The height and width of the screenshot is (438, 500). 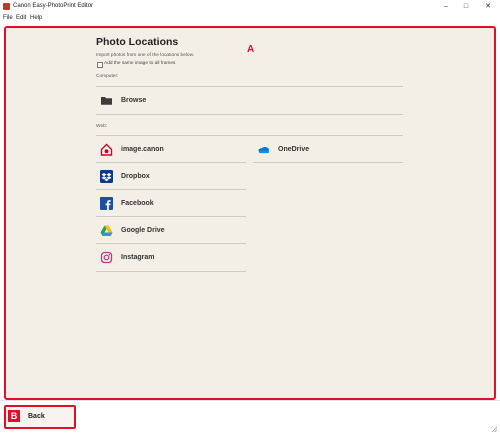 I want to click on service-instagram: Instagram, so click(x=172, y=257).